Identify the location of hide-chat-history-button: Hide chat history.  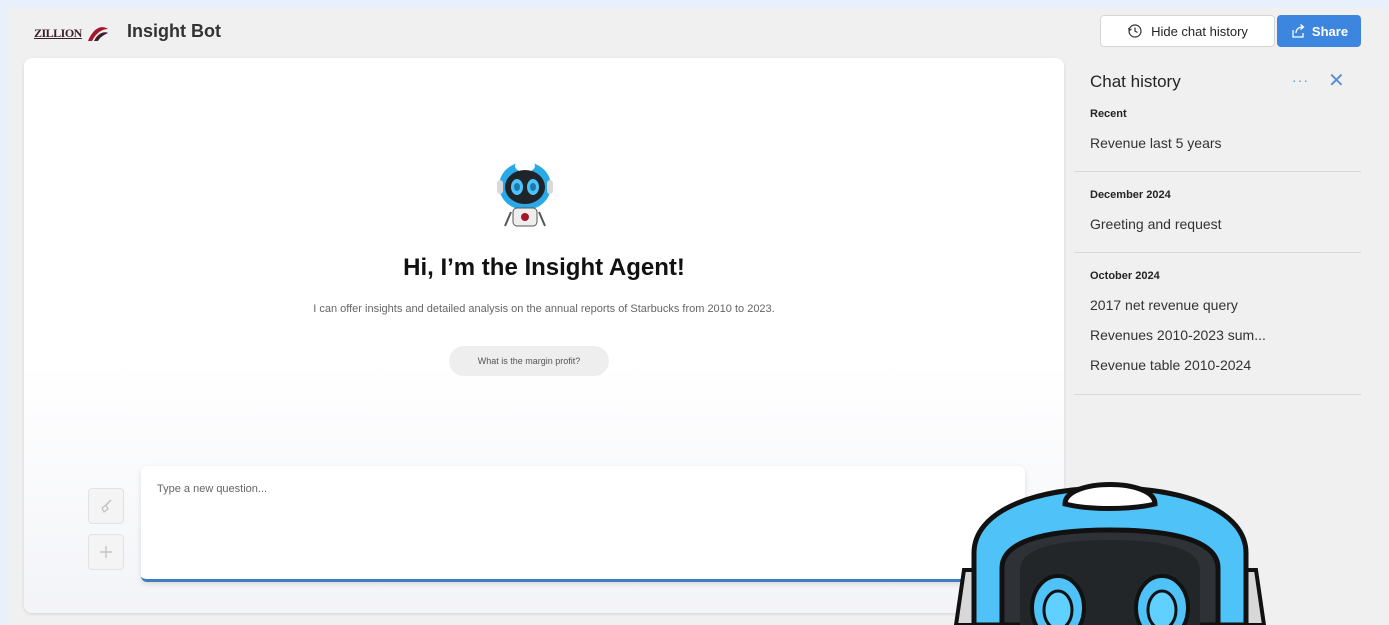
(1187, 31).